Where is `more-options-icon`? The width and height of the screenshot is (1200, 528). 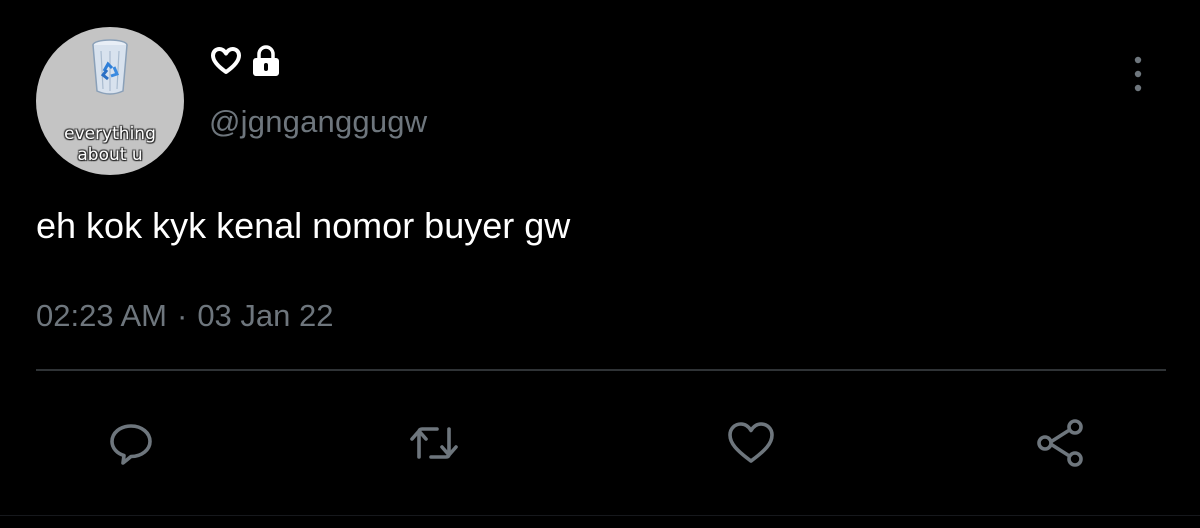
more-options-icon is located at coordinates (1138, 74).